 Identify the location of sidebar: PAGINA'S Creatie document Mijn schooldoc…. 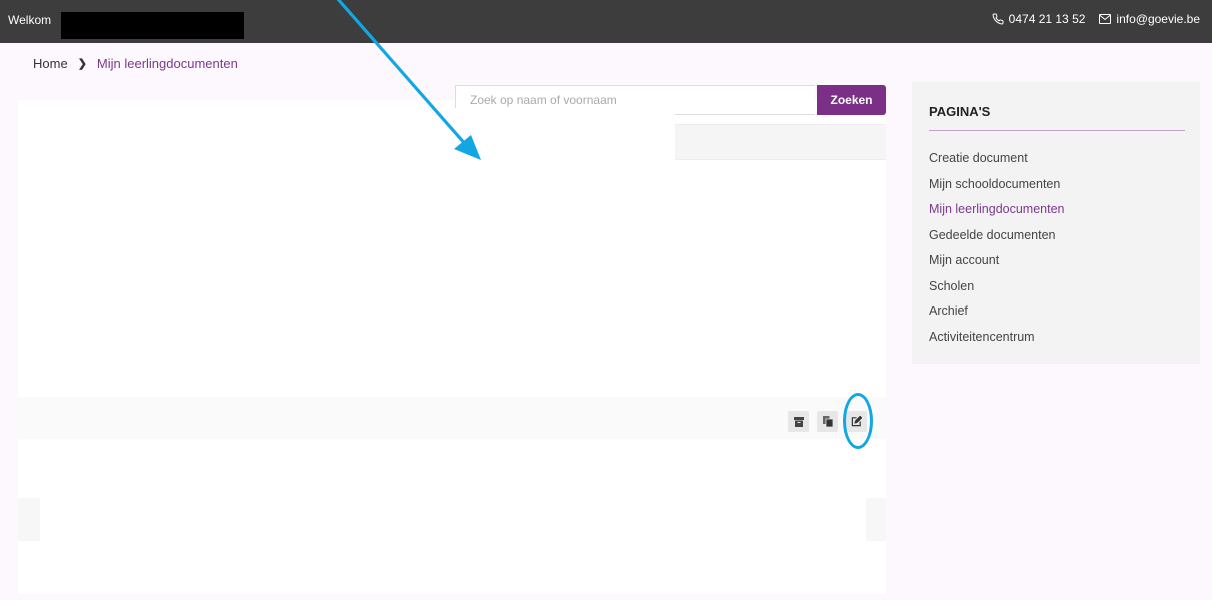
(1056, 223).